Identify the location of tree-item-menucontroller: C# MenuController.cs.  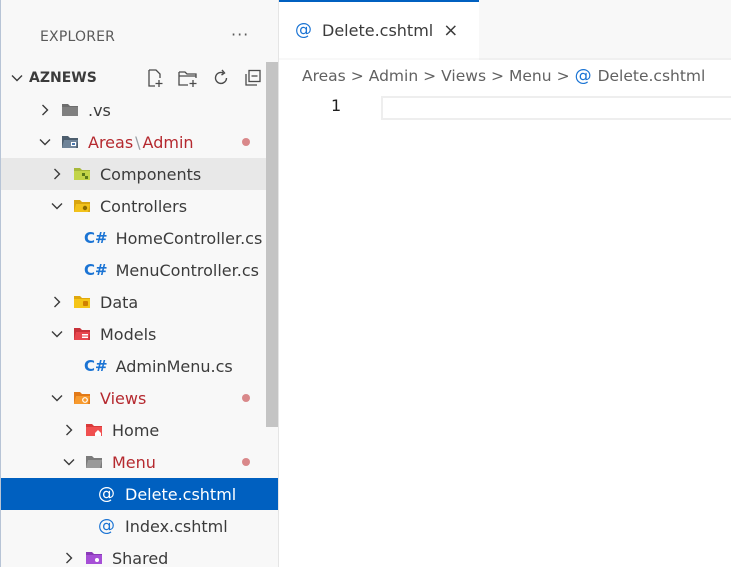
(139, 270).